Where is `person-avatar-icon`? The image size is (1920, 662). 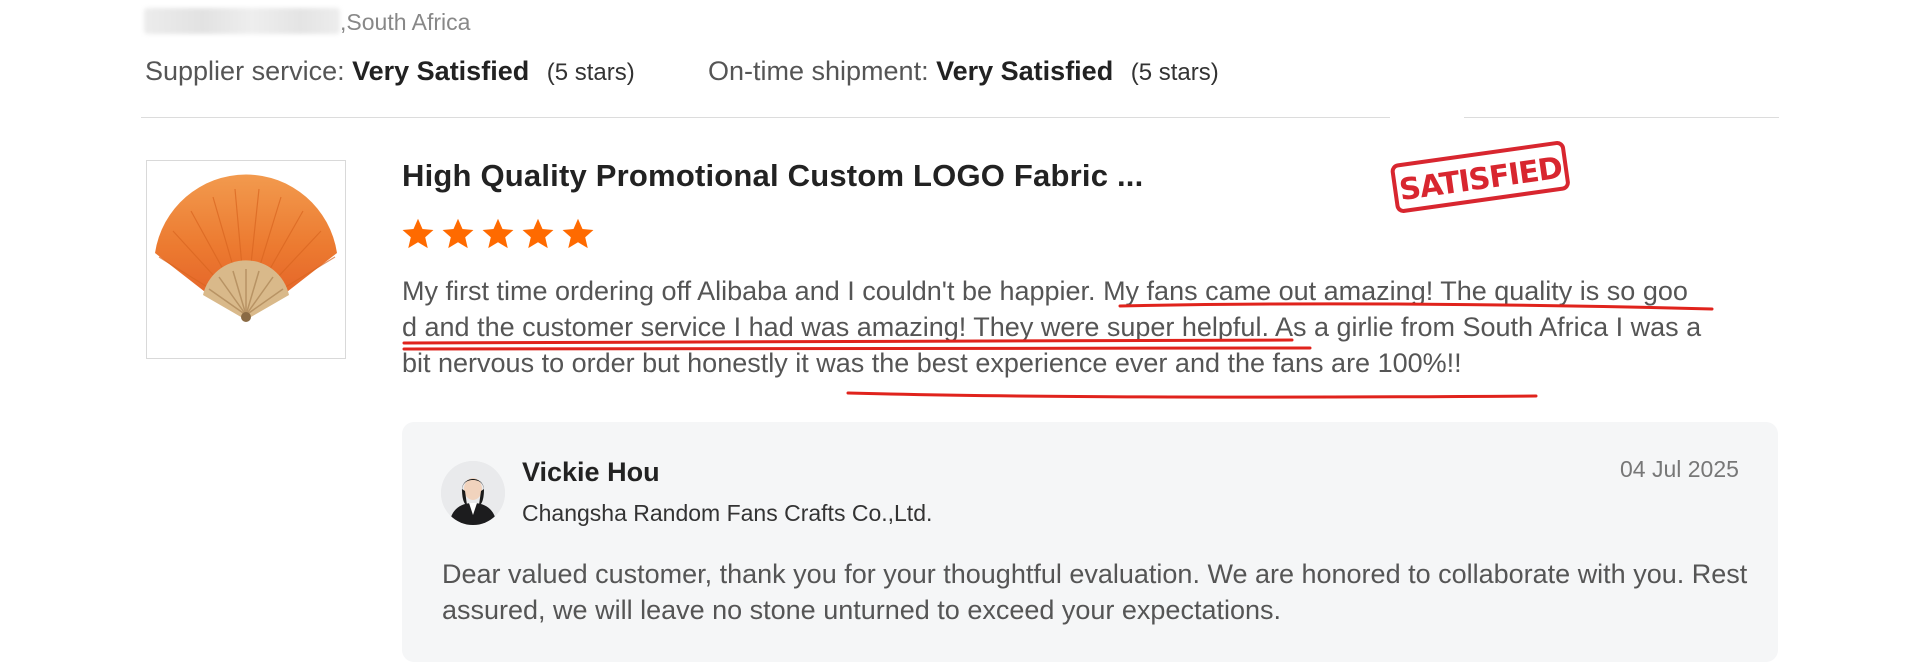
person-avatar-icon is located at coordinates (473, 493).